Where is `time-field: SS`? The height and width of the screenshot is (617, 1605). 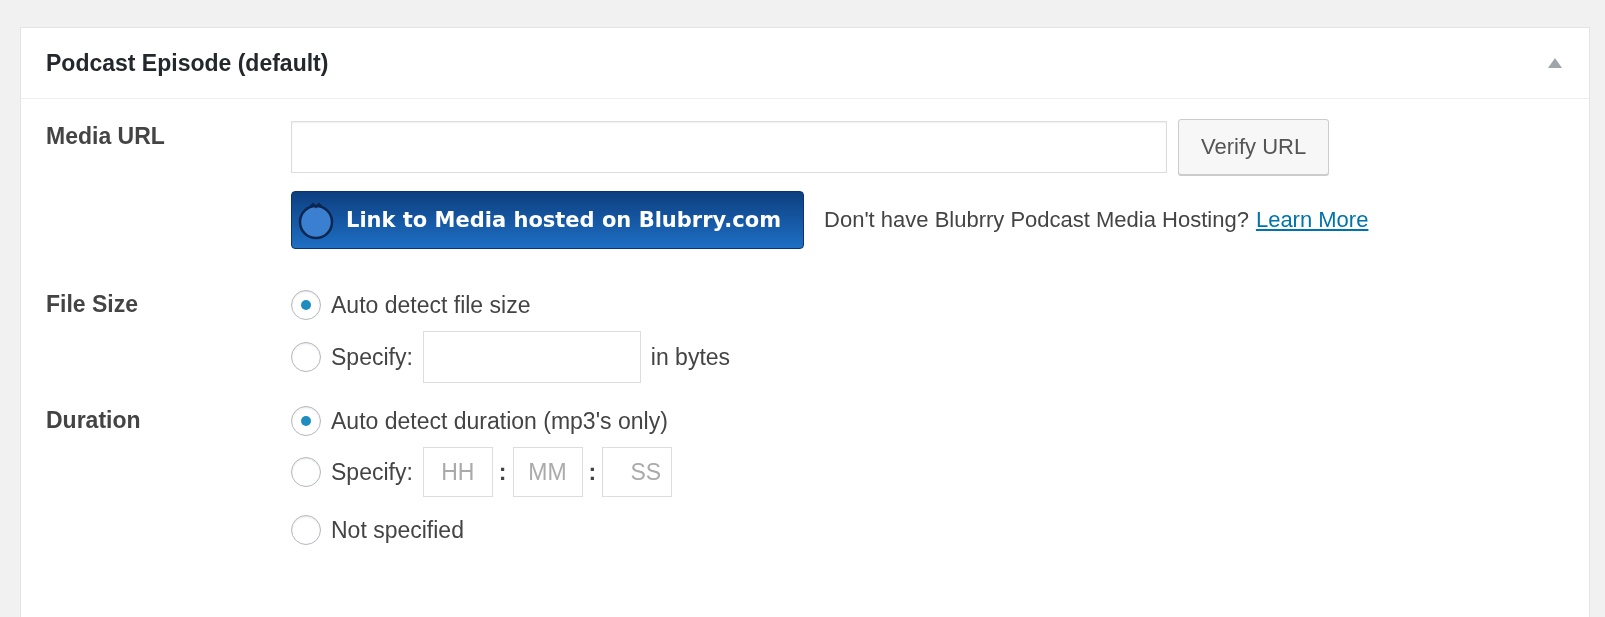 time-field: SS is located at coordinates (637, 472).